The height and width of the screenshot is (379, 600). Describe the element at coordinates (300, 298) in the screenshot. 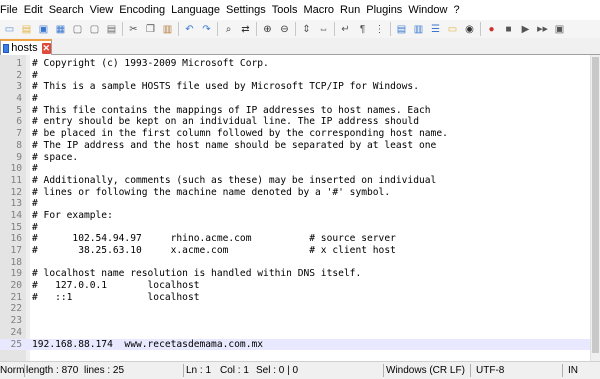

I see `code-line: 21 # ::1 localhost` at that location.